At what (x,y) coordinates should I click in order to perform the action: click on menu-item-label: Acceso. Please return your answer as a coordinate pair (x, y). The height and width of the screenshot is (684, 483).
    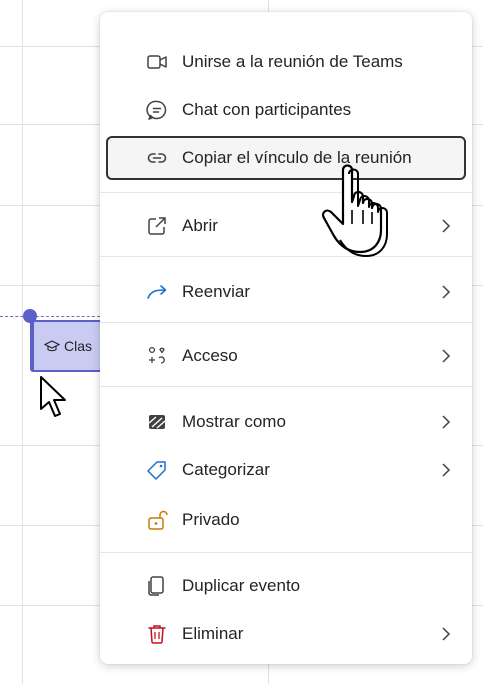
    Looking at the image, I should click on (210, 355).